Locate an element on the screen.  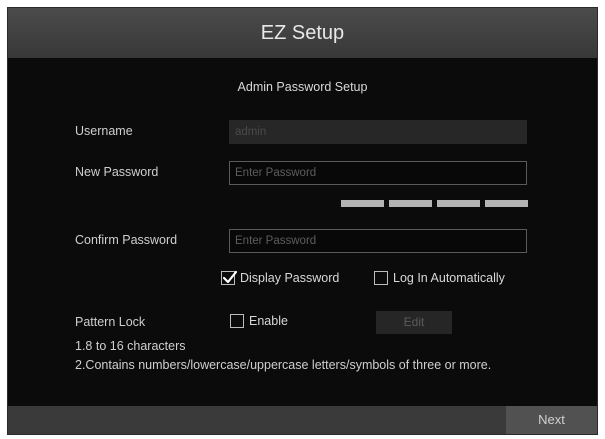
pattern-lock-edit-button: Edit is located at coordinates (414, 322).